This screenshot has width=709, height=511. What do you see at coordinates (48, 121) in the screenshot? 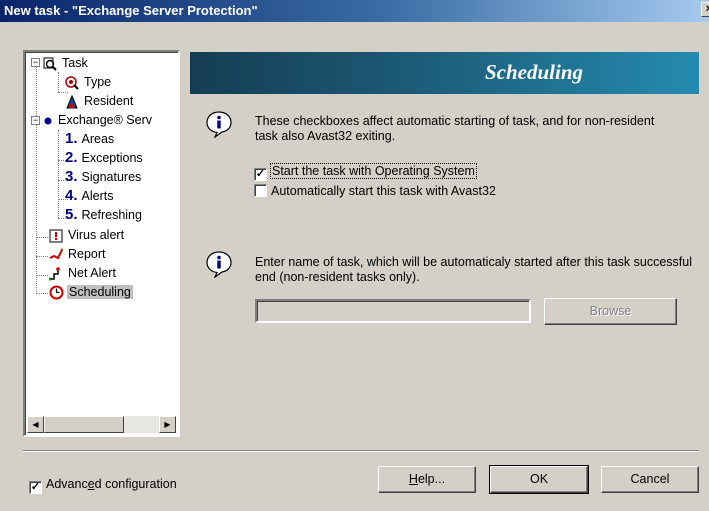
I see `exchange-dot-icon` at bounding box center [48, 121].